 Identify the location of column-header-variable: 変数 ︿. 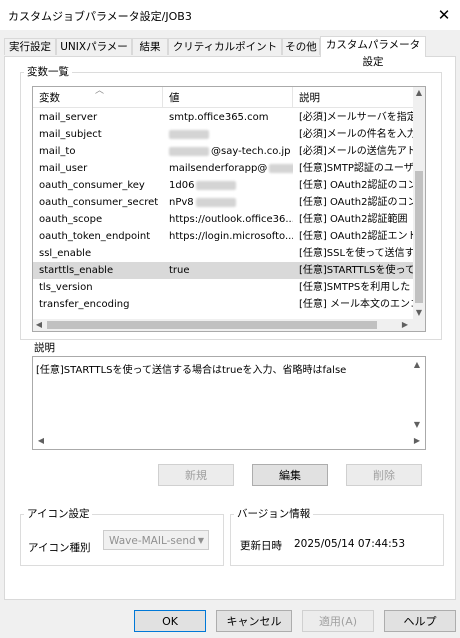
(98, 97).